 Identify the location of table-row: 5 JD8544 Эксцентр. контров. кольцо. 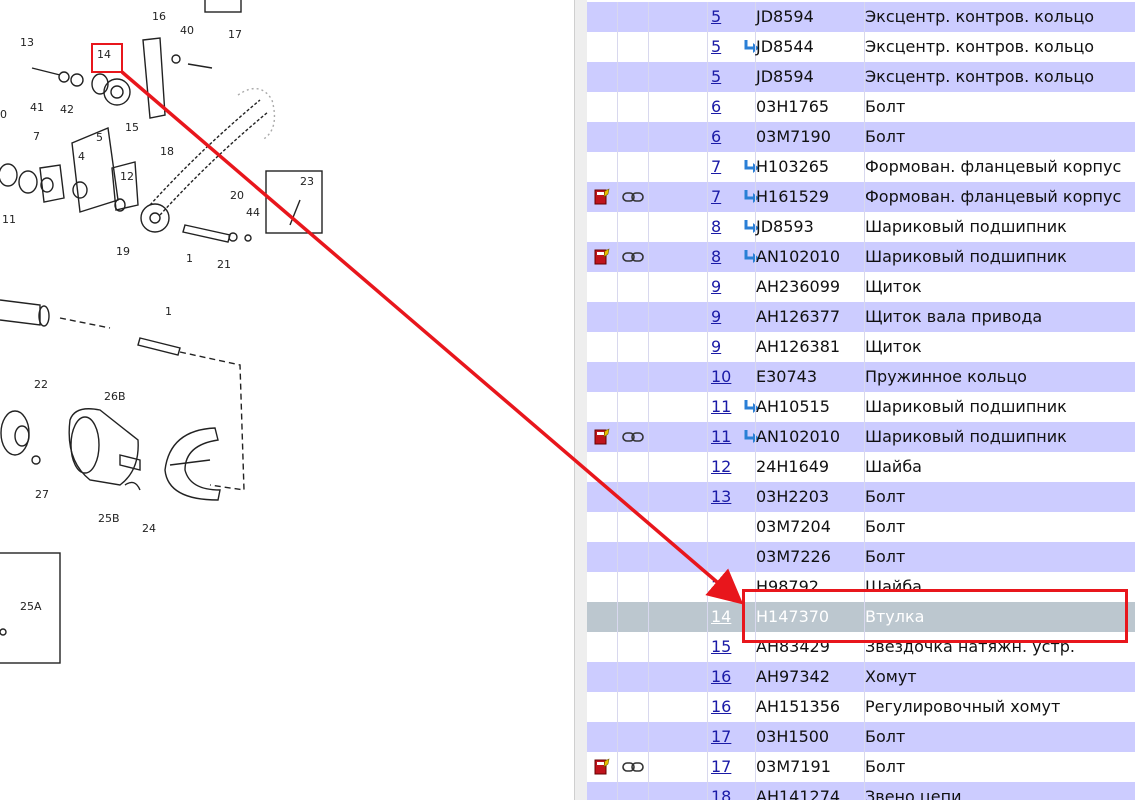
(861, 47).